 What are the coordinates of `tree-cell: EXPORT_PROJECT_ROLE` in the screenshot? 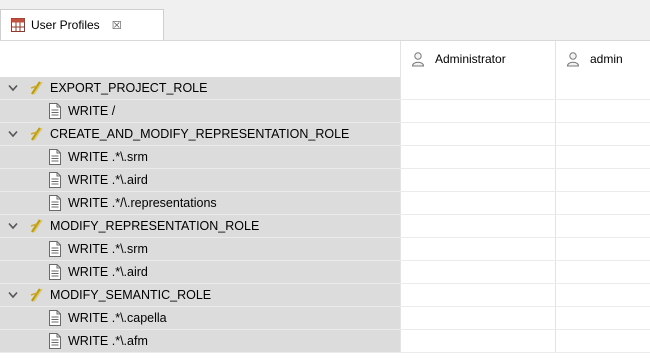 It's located at (200, 88).